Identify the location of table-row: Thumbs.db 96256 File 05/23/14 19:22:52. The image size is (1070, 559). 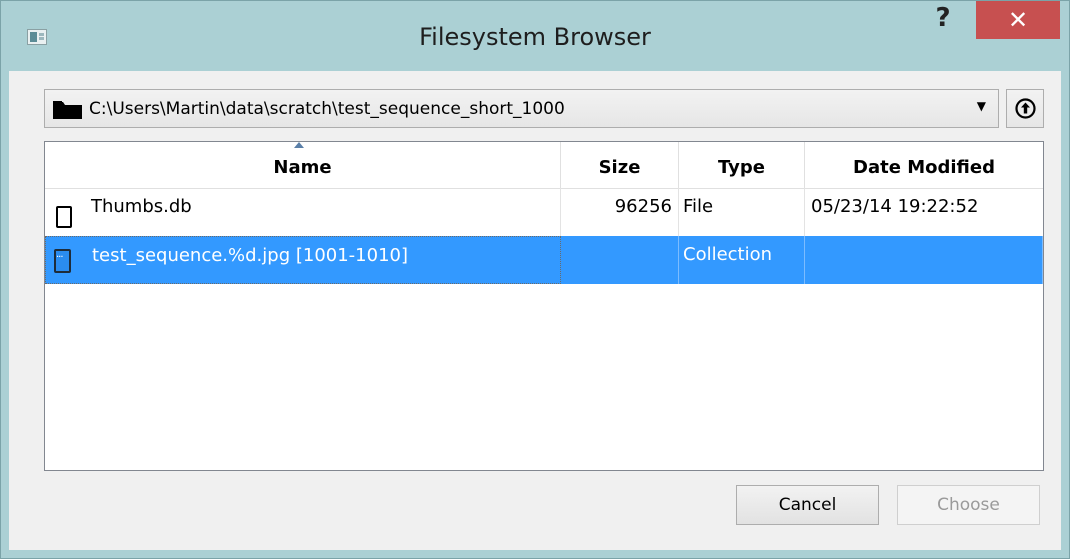
(544, 212).